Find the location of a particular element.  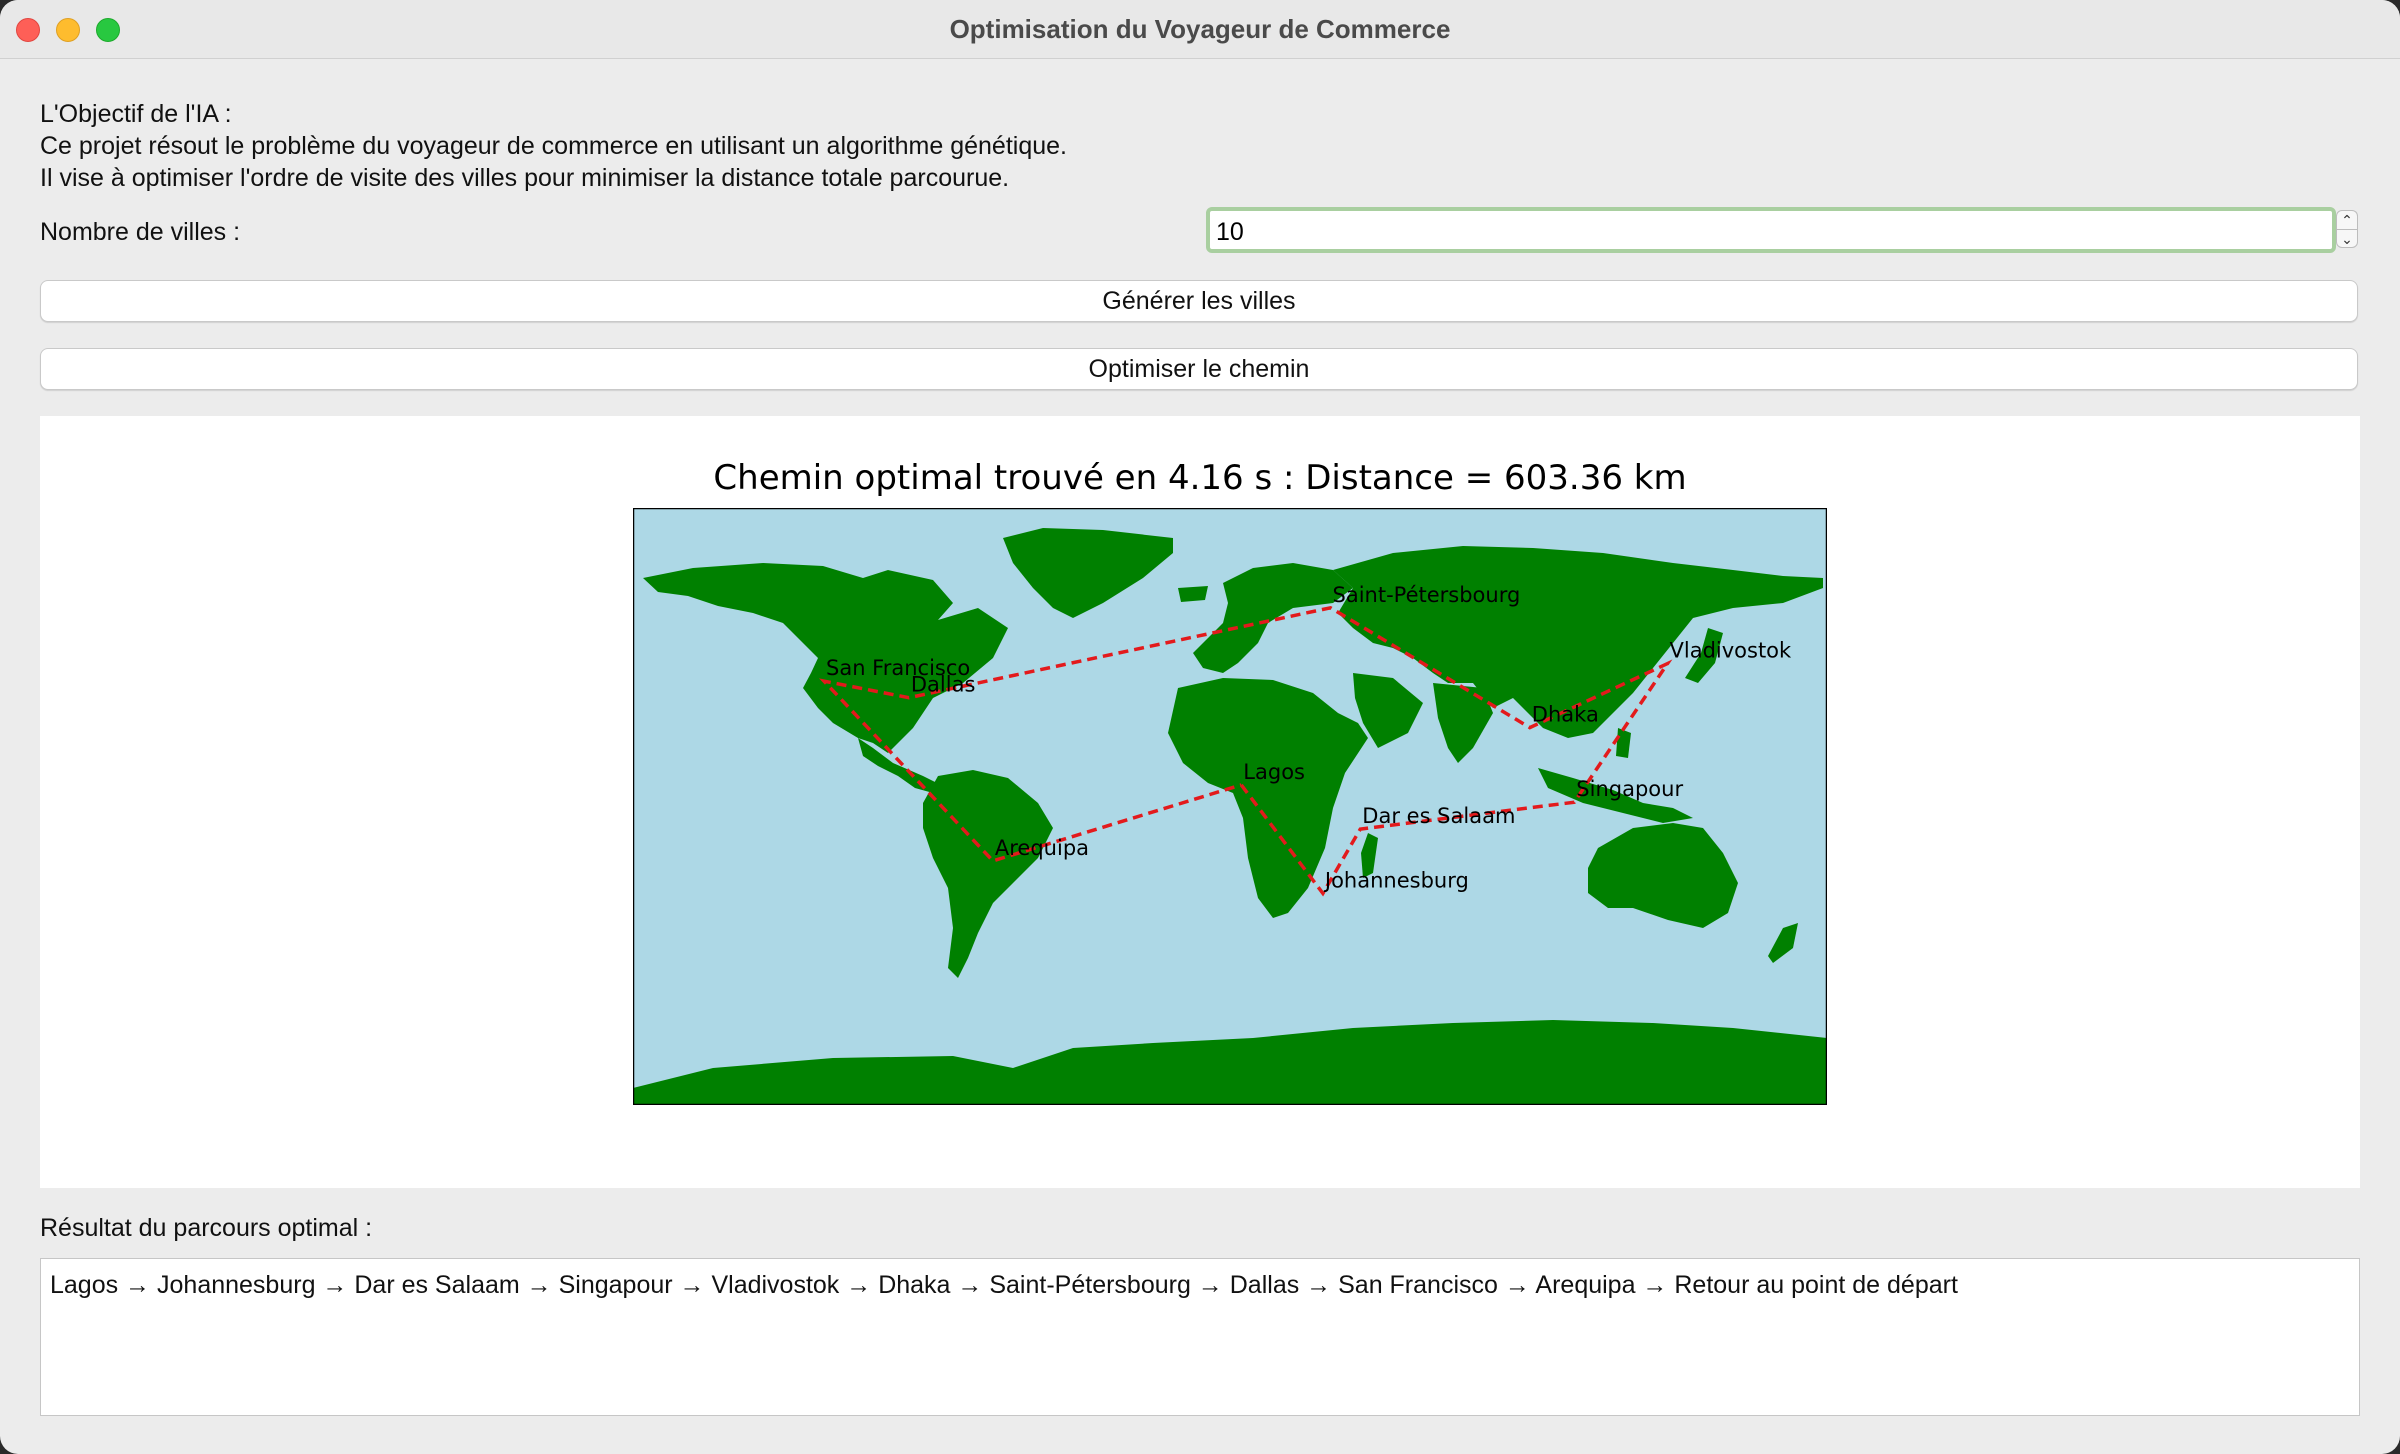

title-bar: Optimisation du Voyageur de Commerce is located at coordinates (1200, 29).